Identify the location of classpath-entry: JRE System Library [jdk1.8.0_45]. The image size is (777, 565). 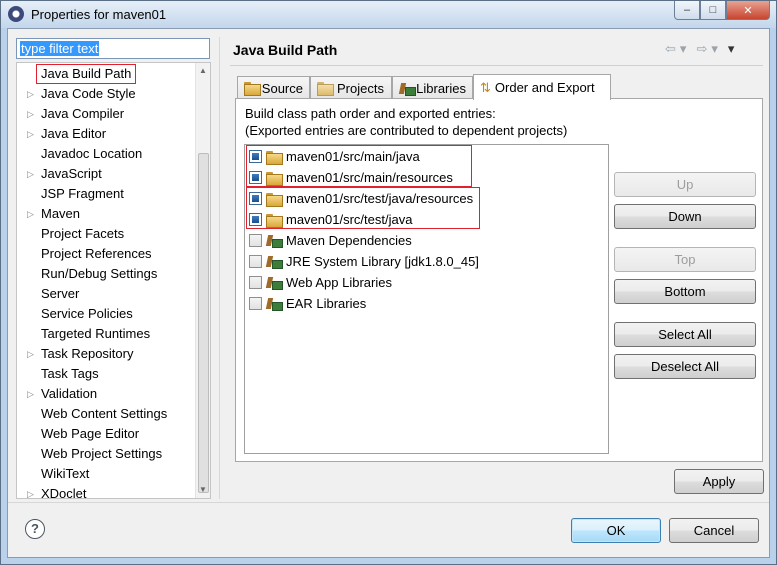
(364, 261).